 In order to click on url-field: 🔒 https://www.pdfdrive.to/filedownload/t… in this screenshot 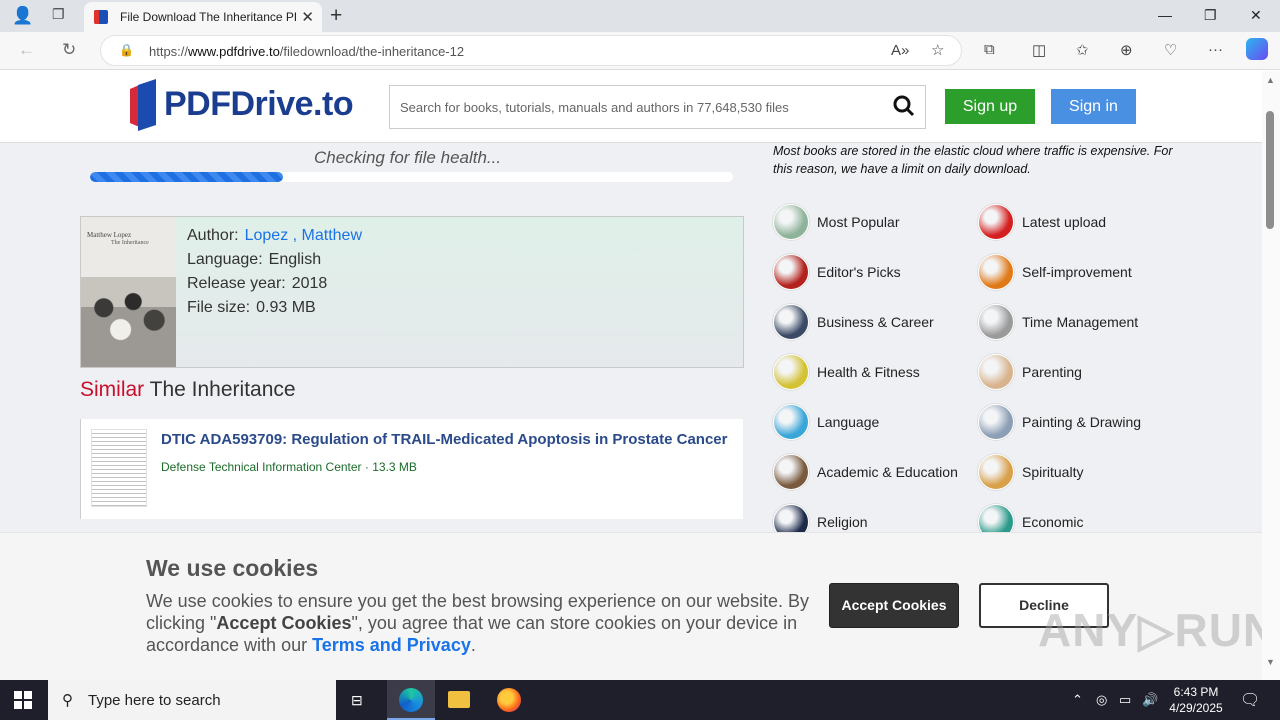, I will do `click(531, 50)`.